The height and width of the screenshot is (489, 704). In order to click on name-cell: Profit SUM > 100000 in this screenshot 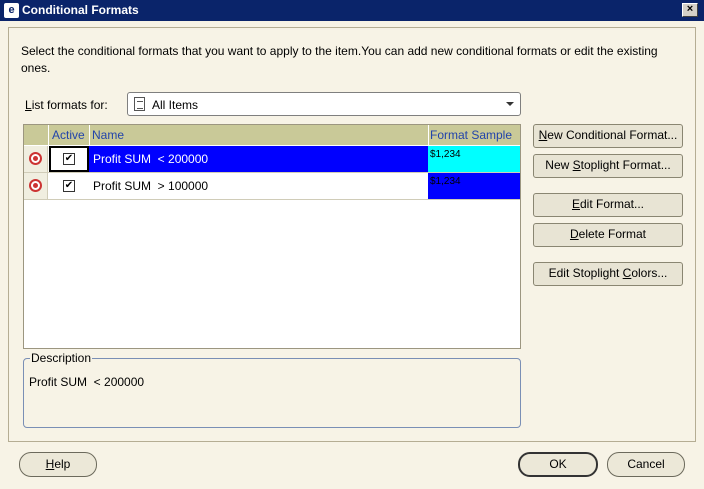, I will do `click(258, 186)`.